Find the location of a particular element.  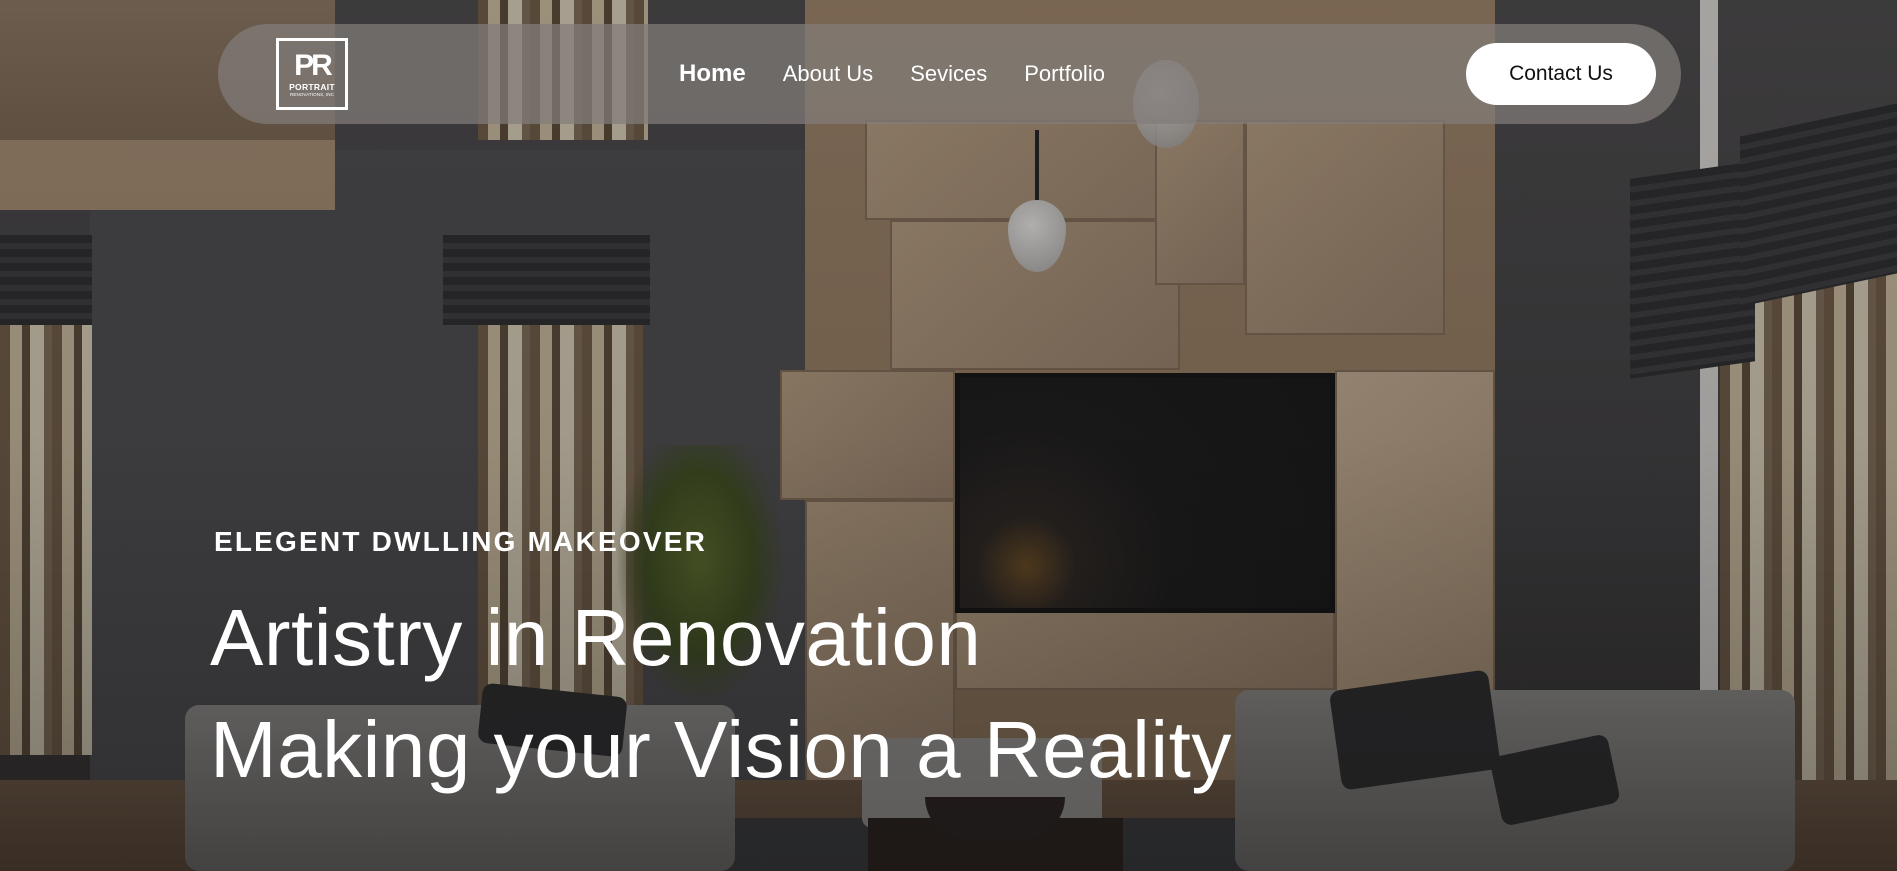

nav-links: Home About Us Sevices Portfolio is located at coordinates (910, 74).